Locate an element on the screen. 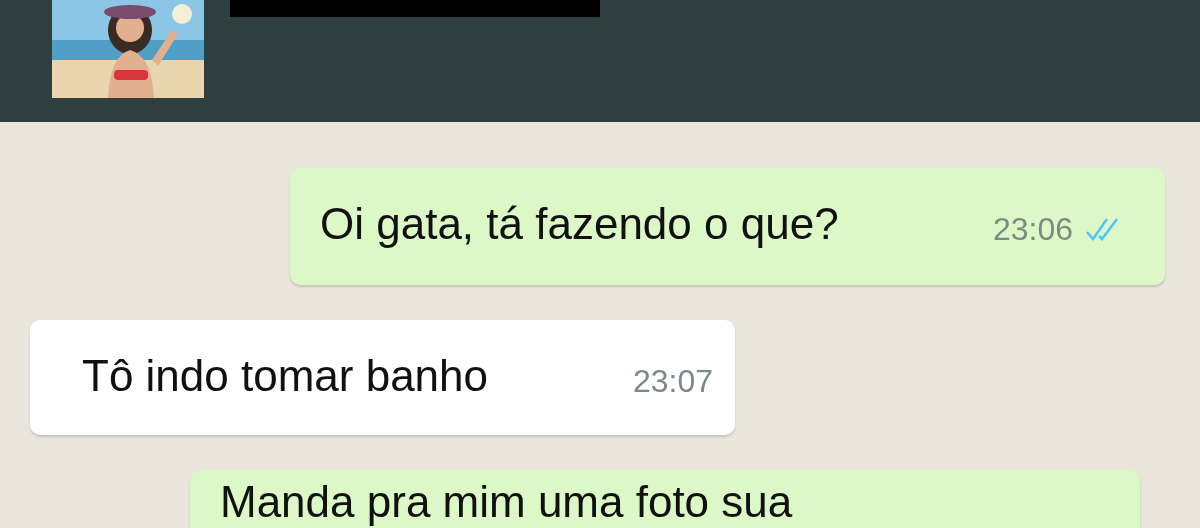  message-text: Manda pra mim uma foto sua is located at coordinates (506, 502).